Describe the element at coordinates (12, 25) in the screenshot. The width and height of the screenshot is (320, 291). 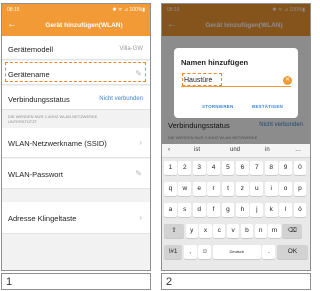
I see `back-arrow-icon: ←` at that location.